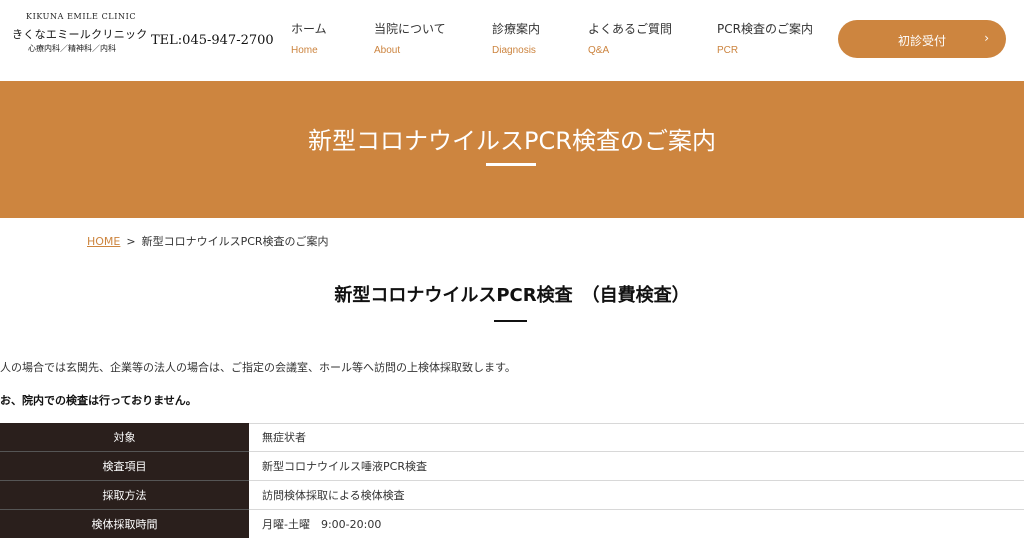 Image resolution: width=1024 pixels, height=538 pixels. Describe the element at coordinates (309, 29) in the screenshot. I see `nav-label-jp: ホーム` at that location.